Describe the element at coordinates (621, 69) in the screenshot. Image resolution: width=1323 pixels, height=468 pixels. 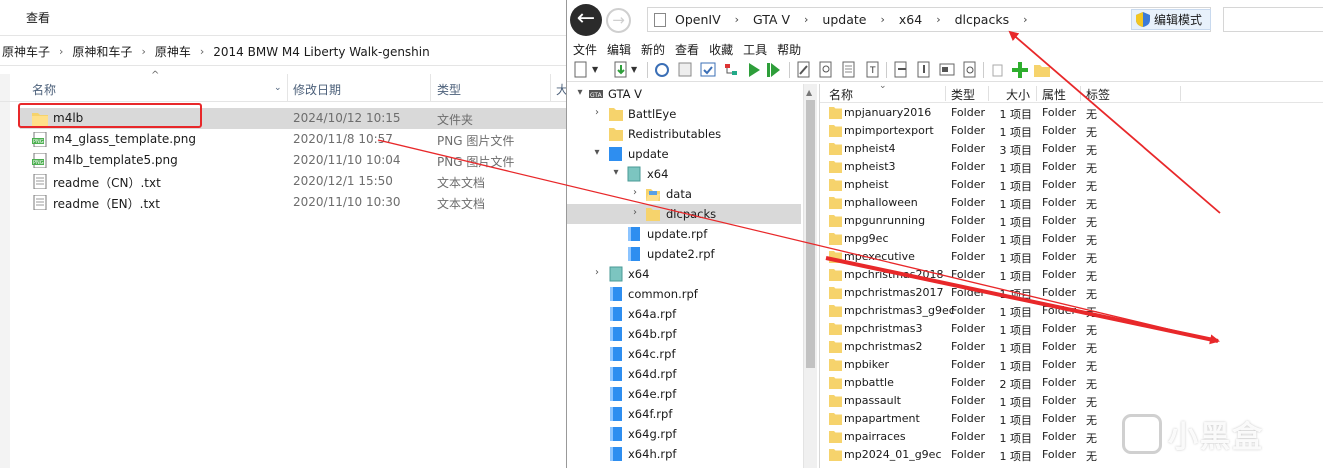
I see `import-icon` at that location.